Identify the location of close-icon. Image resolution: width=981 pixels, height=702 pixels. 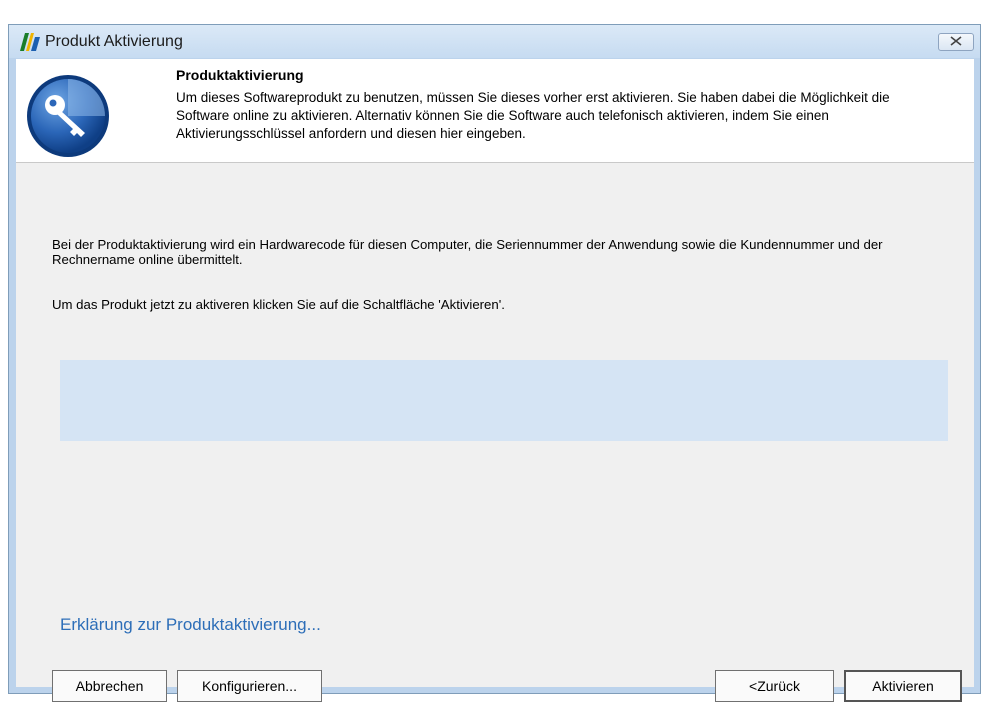
(956, 42).